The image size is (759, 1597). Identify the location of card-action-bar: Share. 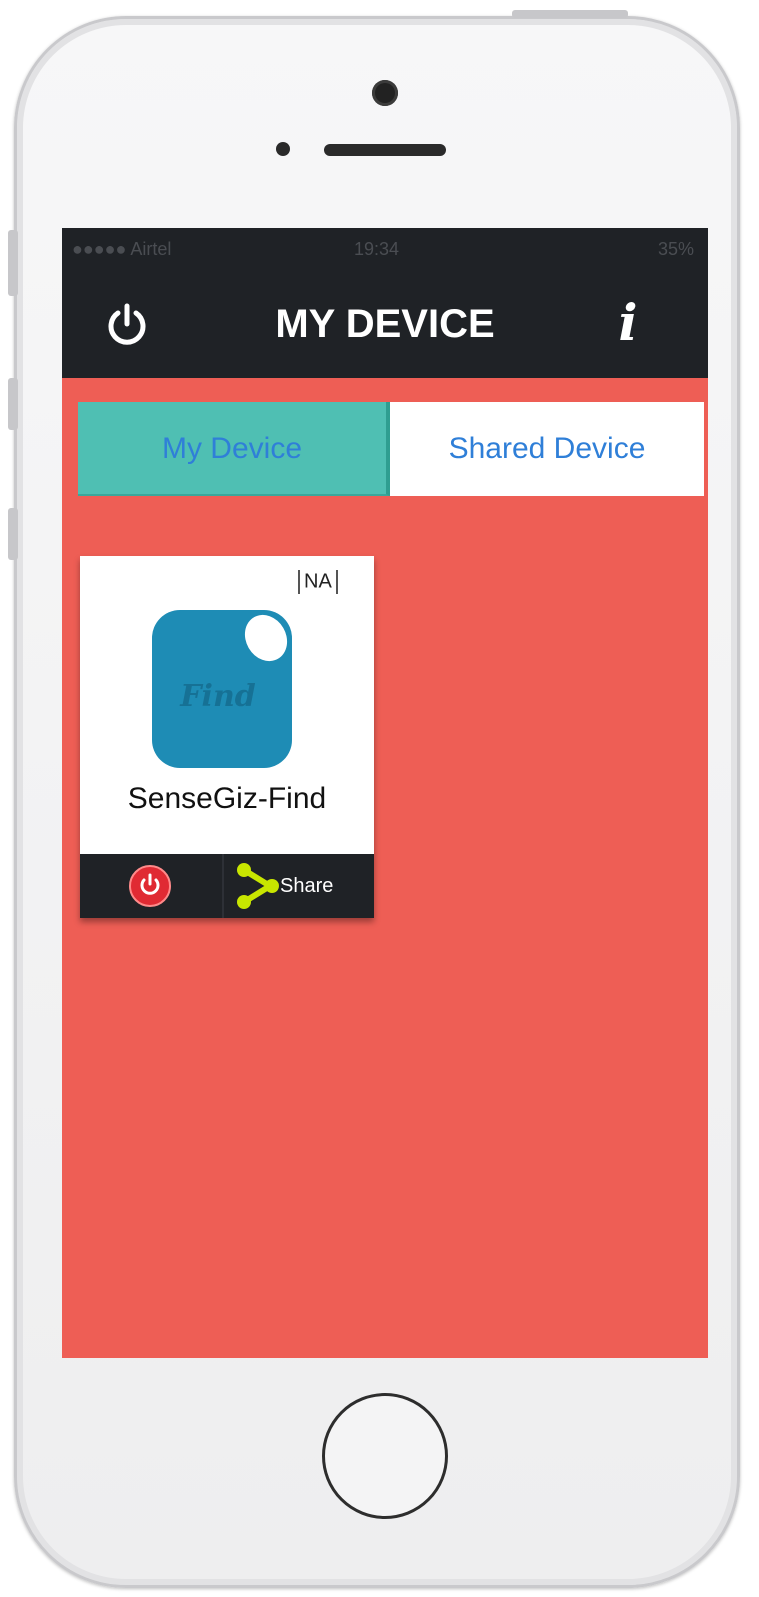
(227, 886).